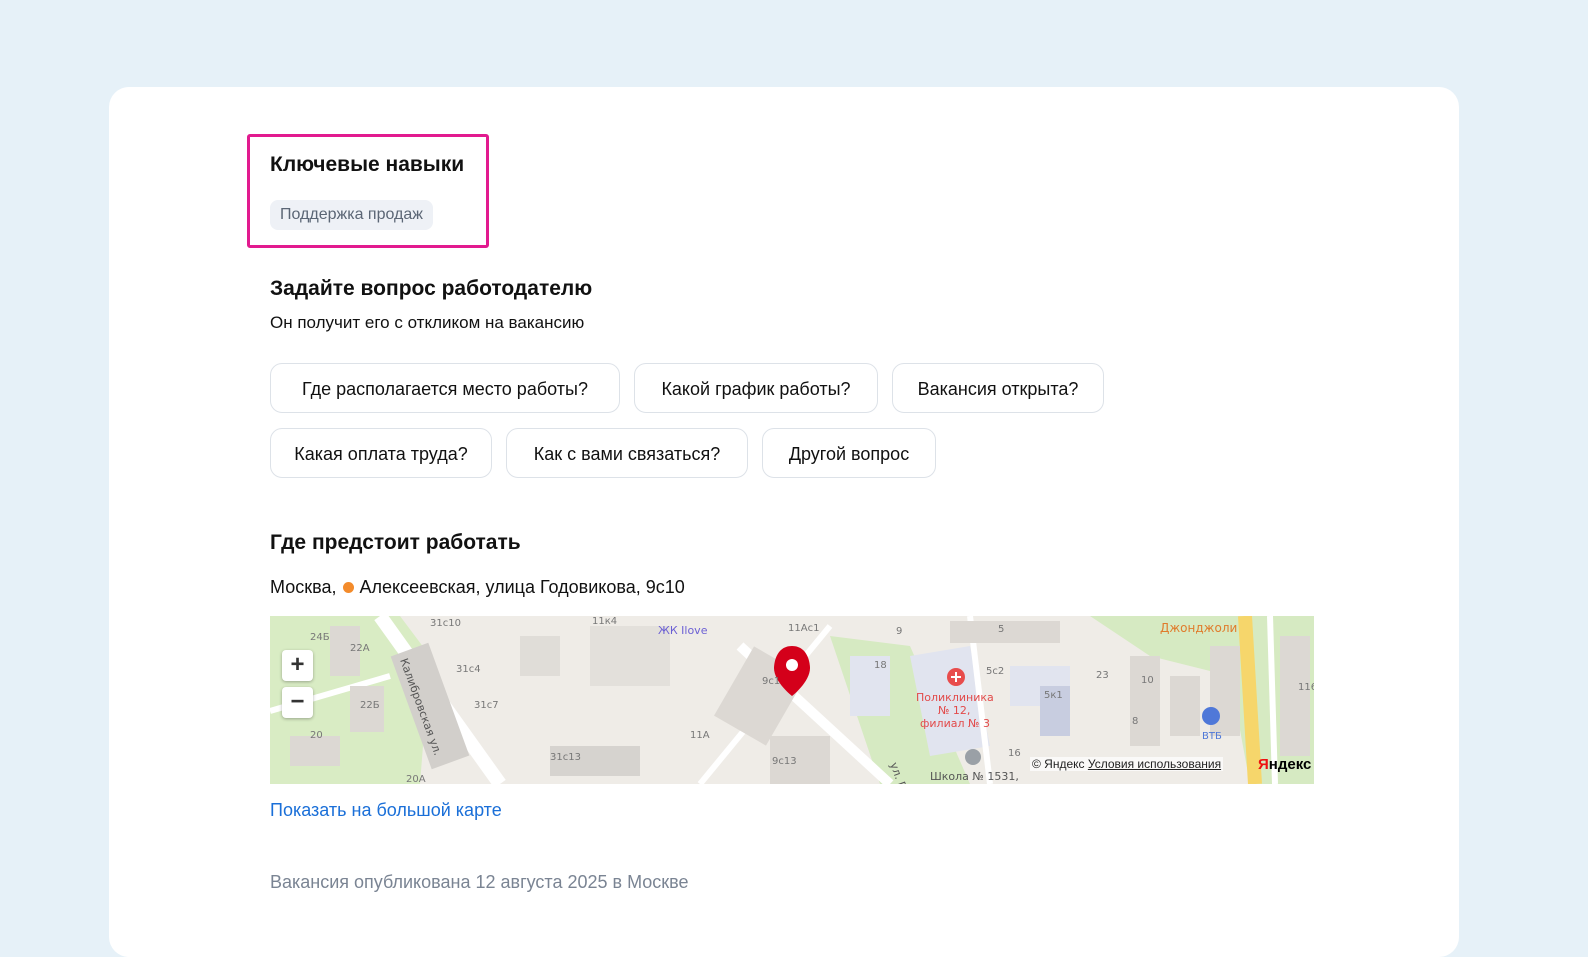  Describe the element at coordinates (1306, 687) in the screenshot. I see `svg-text: 116А` at that location.